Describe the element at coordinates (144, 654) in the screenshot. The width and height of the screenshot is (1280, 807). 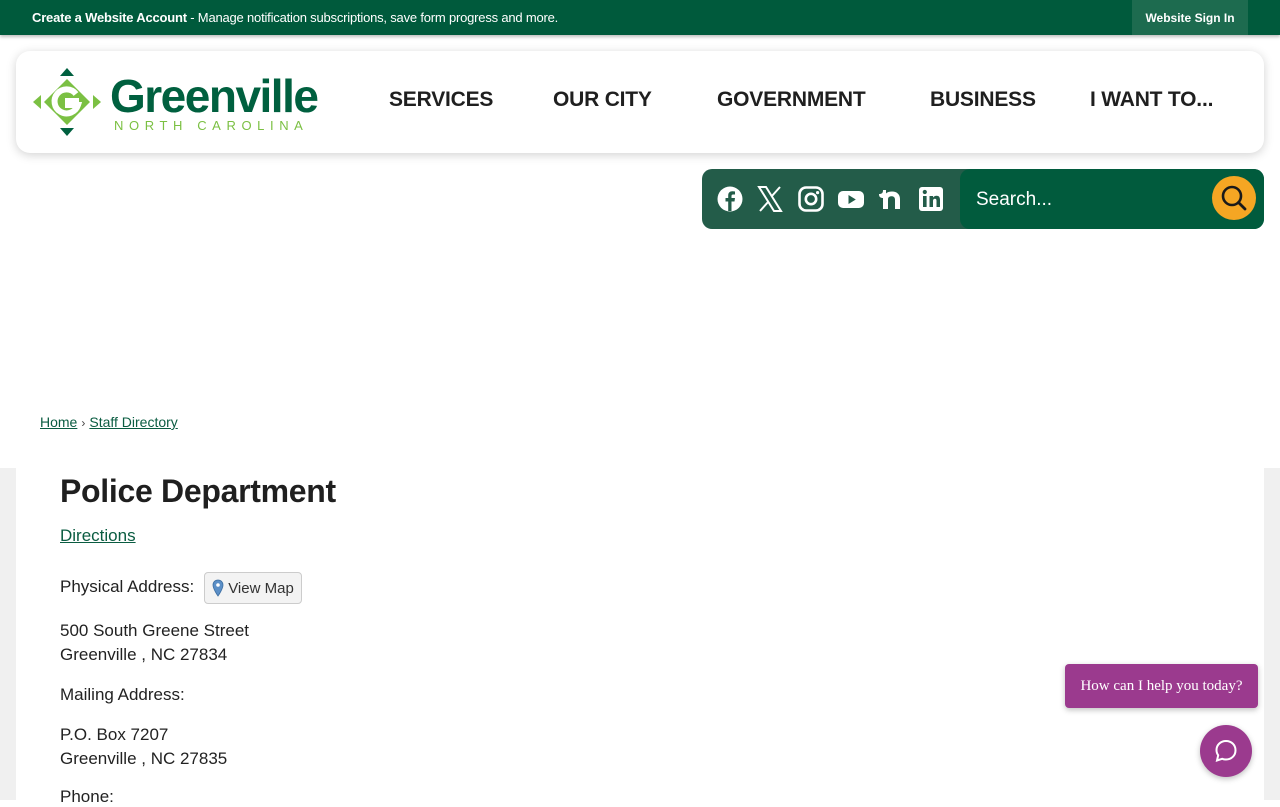
I see `physical-city: Greenville , NC 27834` at that location.